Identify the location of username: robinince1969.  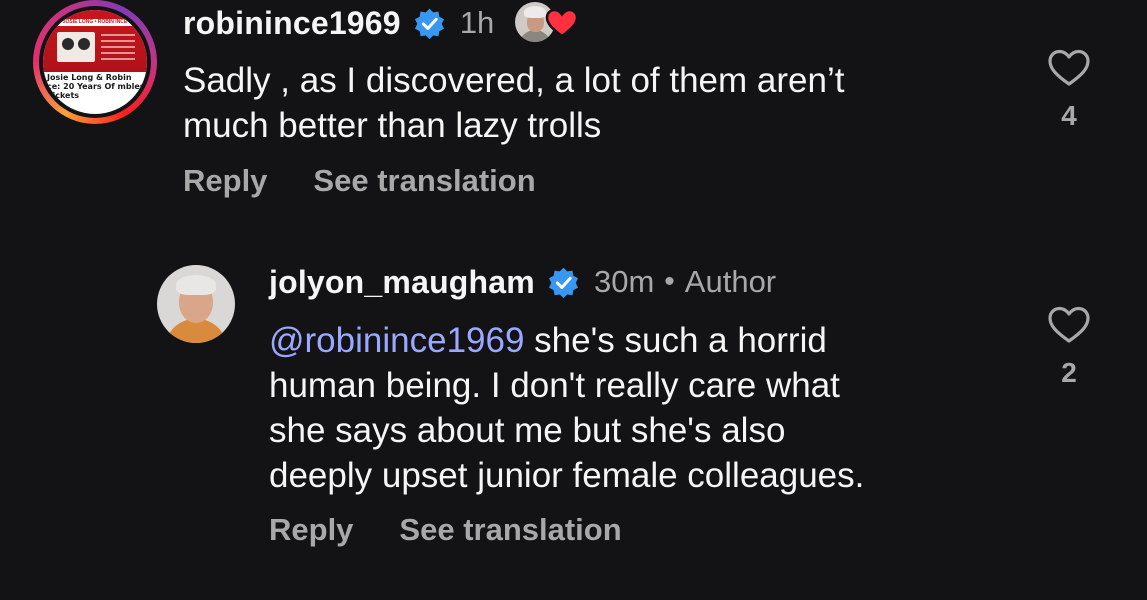
(292, 23).